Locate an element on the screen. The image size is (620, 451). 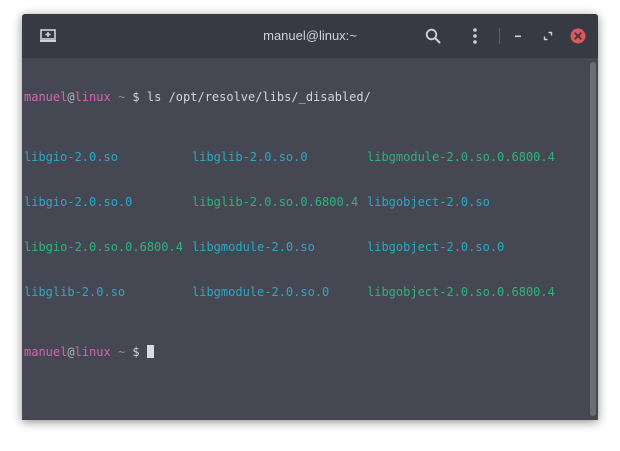
file-entry: libgio-2.0.so.0 is located at coordinates (78, 202).